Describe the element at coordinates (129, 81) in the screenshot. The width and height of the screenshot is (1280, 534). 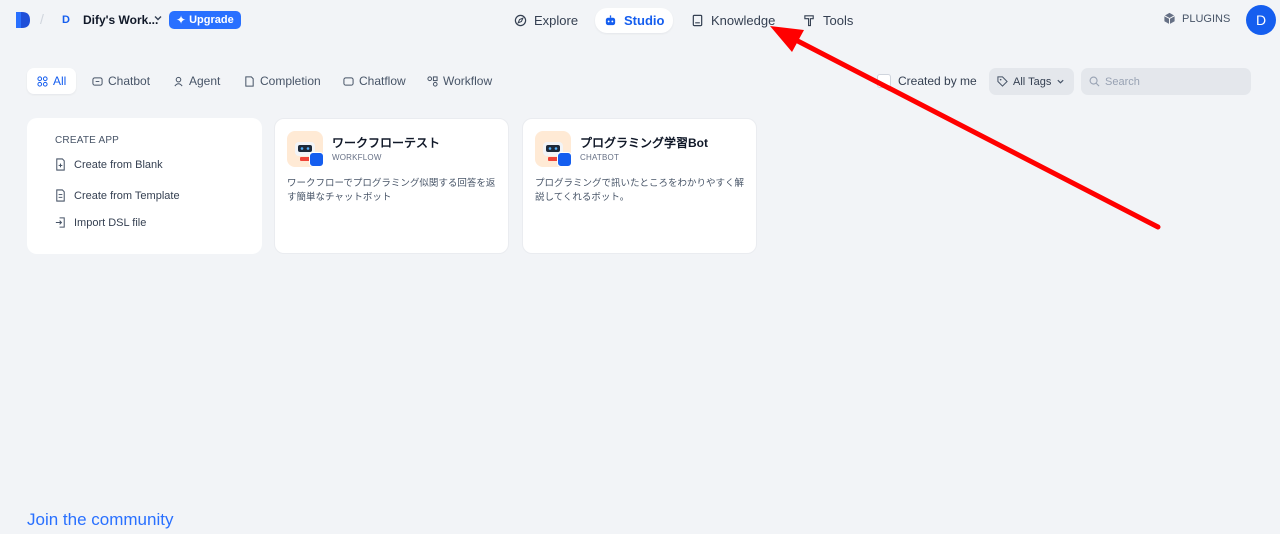
I see `tab-chatbot-label: Chatbot` at that location.